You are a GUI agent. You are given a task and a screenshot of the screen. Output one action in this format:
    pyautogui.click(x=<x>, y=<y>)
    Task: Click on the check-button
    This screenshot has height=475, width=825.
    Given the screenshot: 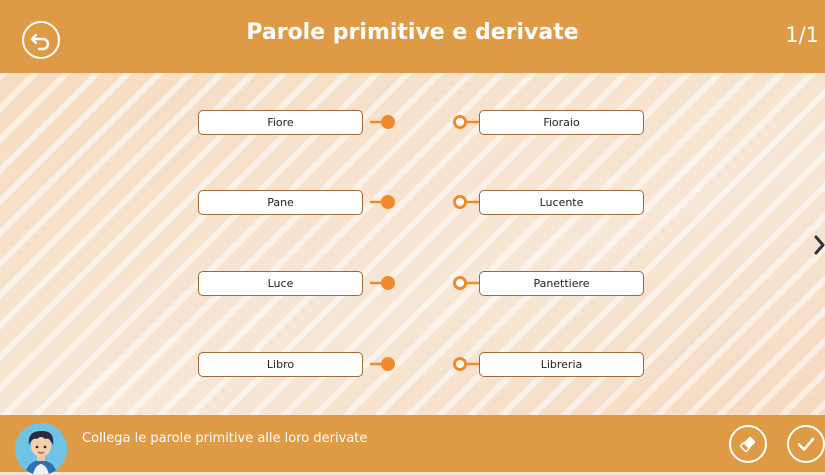 What is the action you would take?
    pyautogui.click(x=806, y=444)
    